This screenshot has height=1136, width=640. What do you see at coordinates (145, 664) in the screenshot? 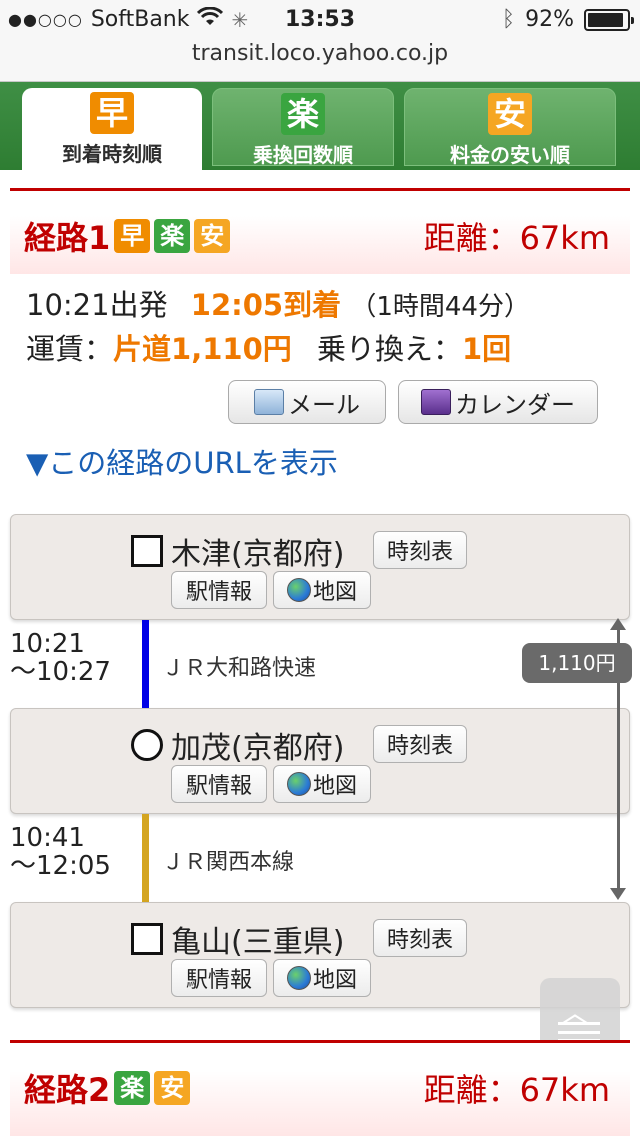
I see `segment-1-line-bar` at bounding box center [145, 664].